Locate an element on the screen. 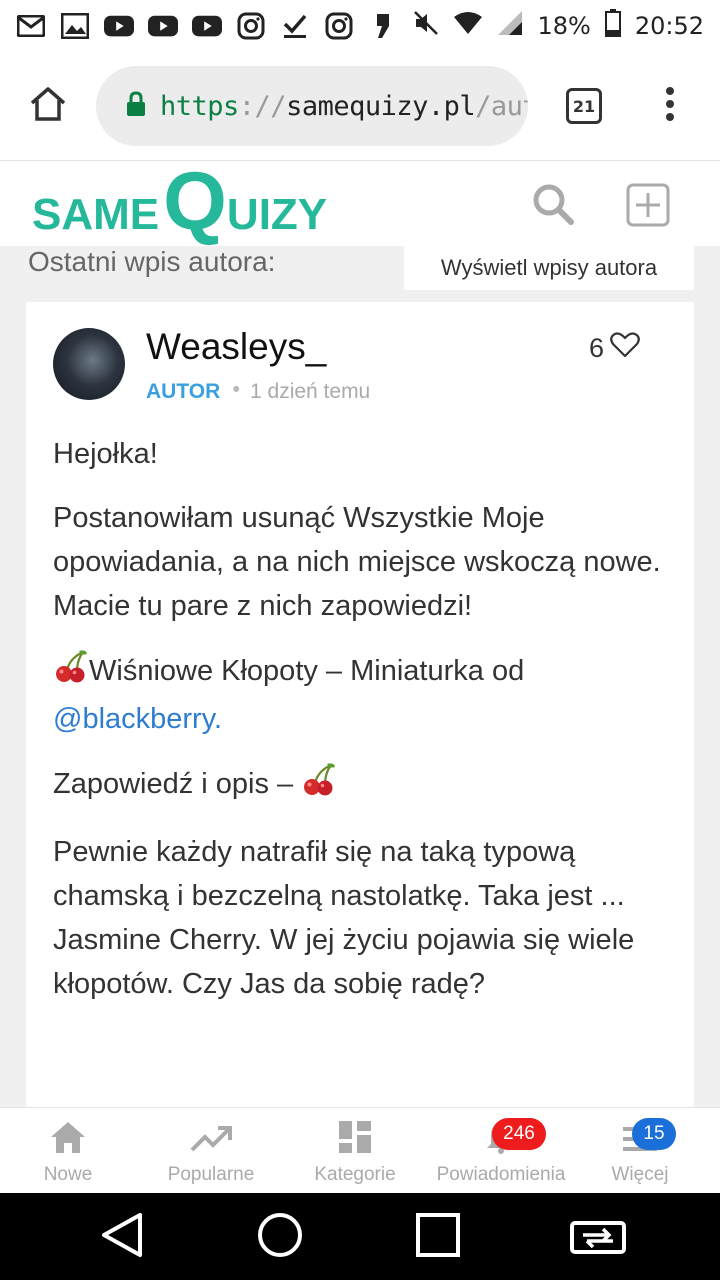 This screenshot has width=720, height=1280. tabs-button: 21 is located at coordinates (584, 106).